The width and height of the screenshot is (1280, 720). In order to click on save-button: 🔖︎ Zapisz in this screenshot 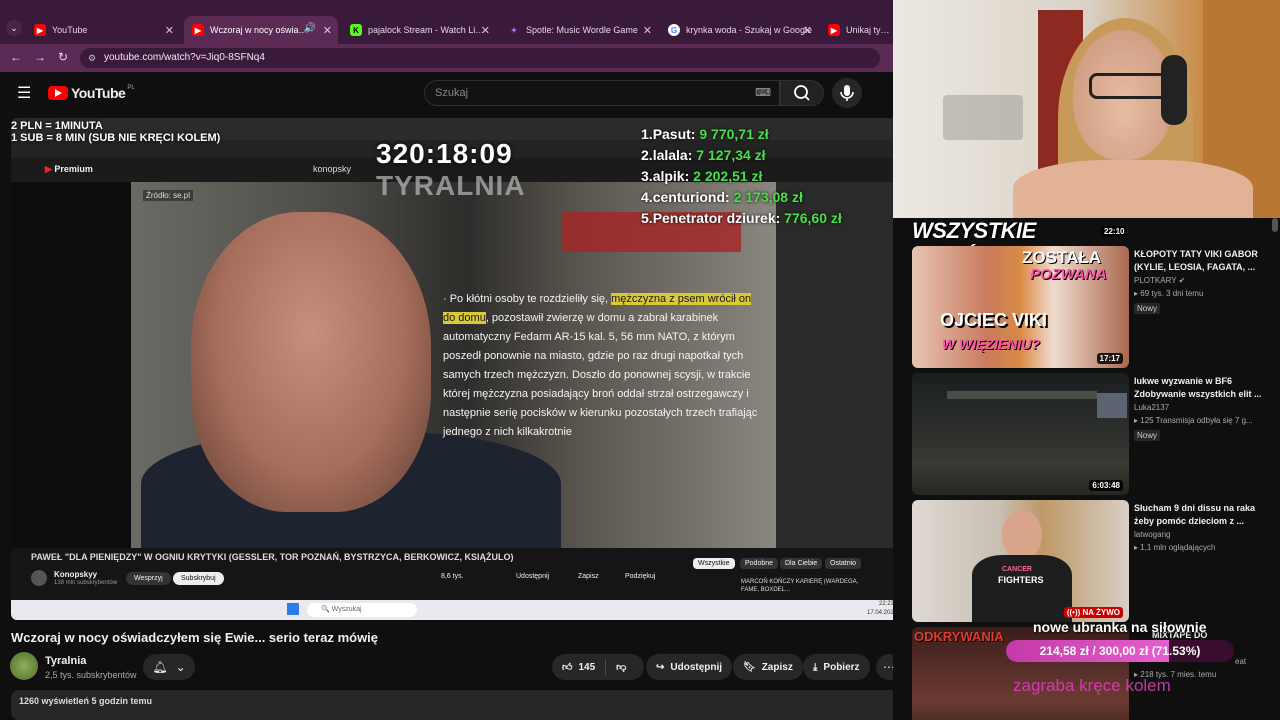, I will do `click(768, 667)`.